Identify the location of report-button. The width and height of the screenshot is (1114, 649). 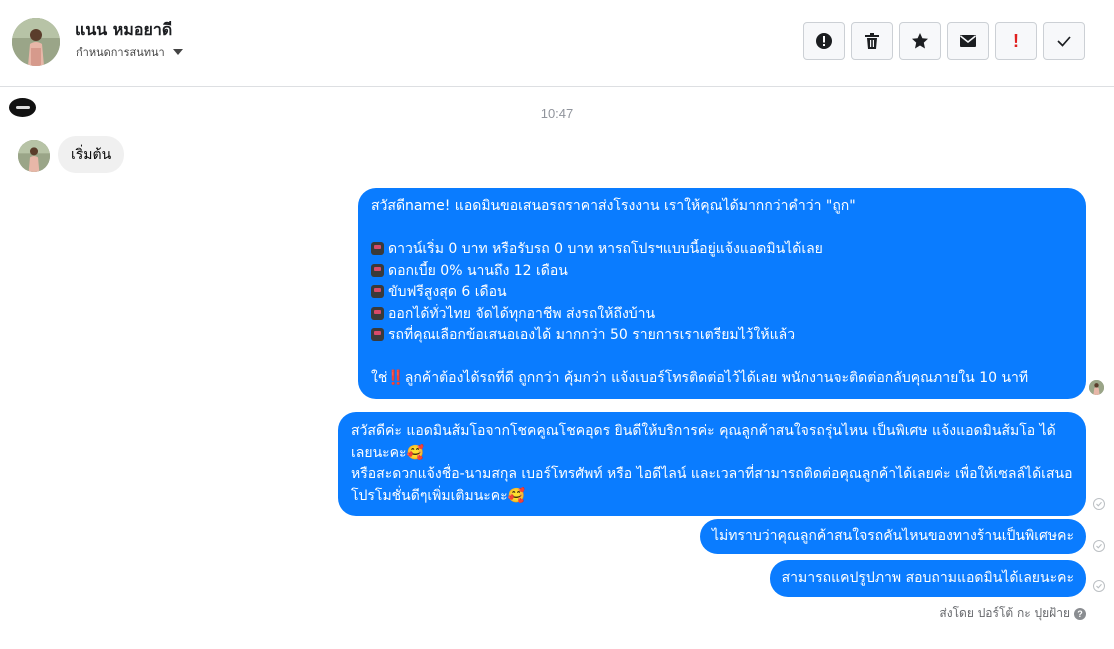
(824, 41).